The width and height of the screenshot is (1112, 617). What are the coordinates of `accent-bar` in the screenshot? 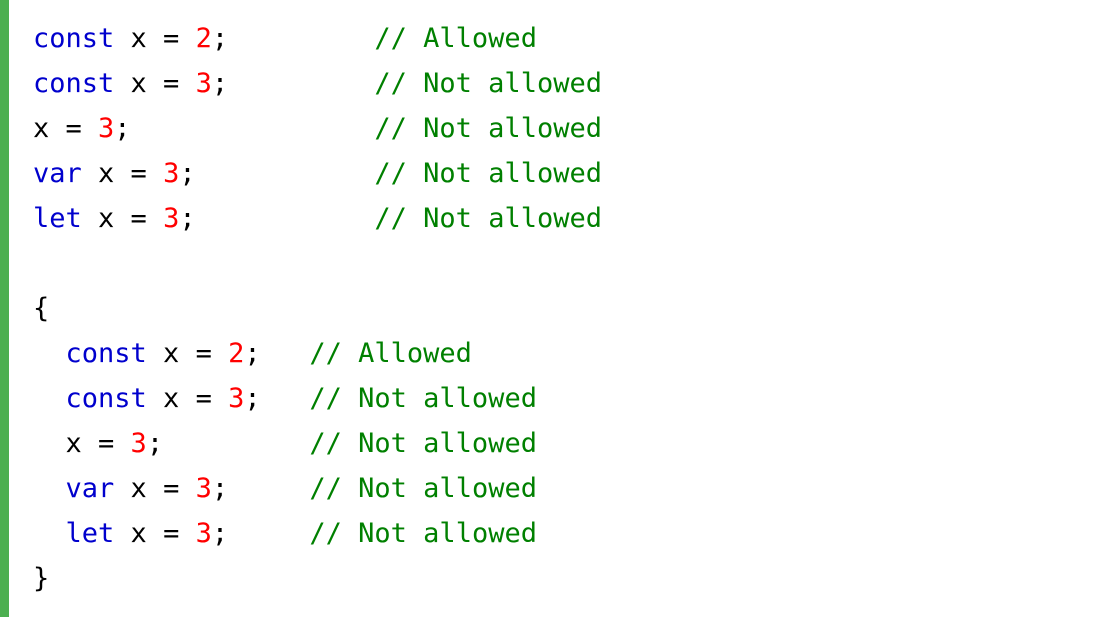 It's located at (4, 308).